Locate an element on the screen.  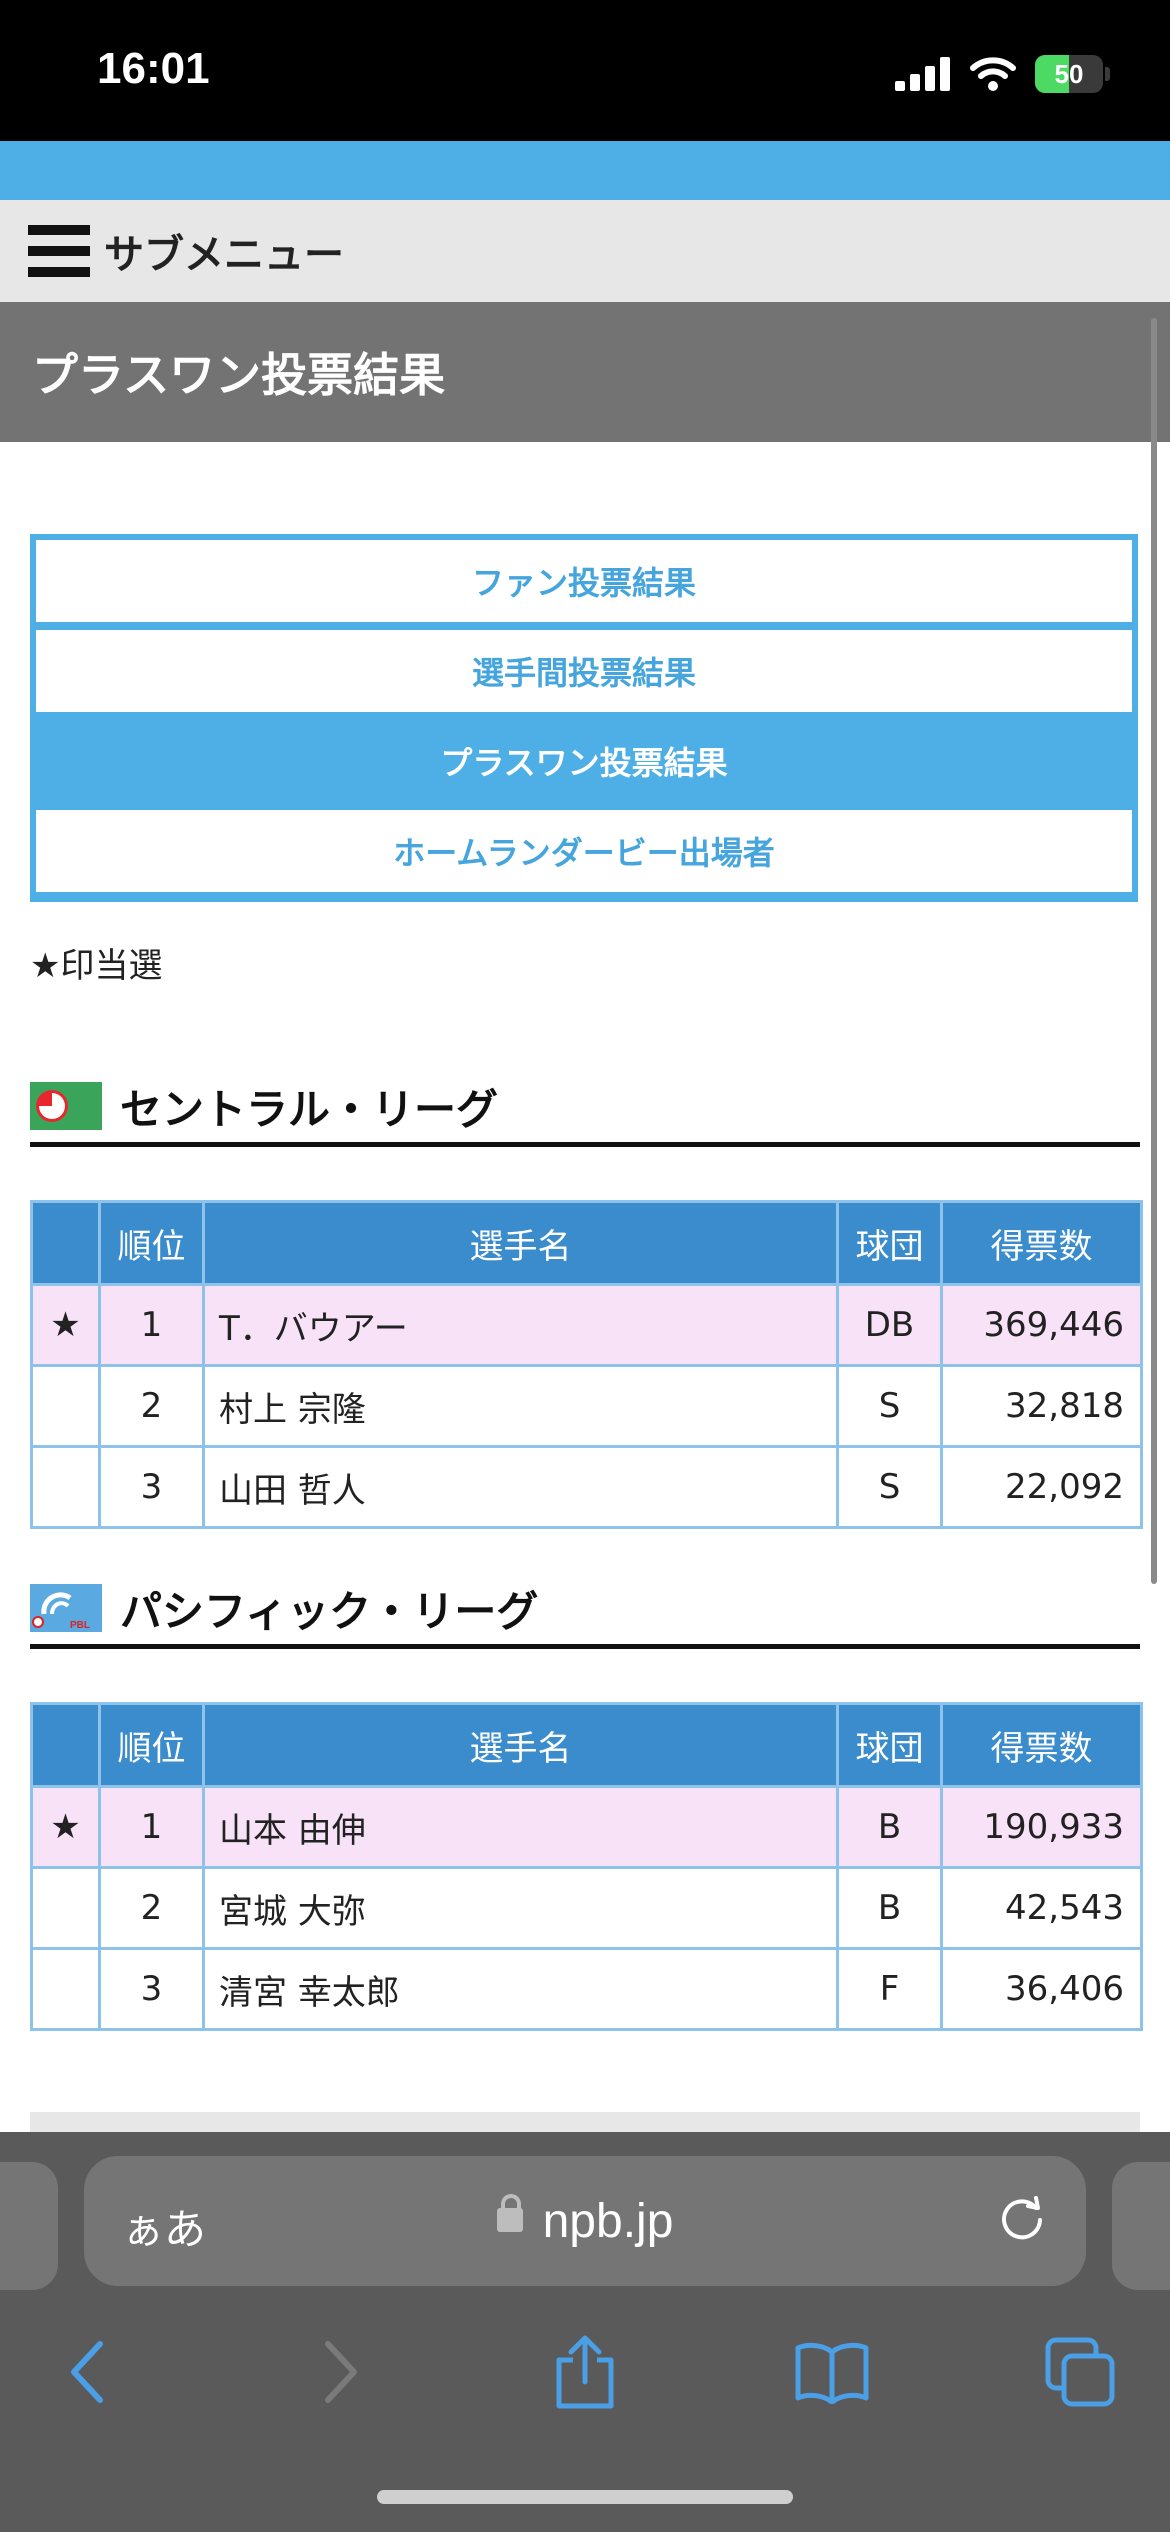
url-display: npb.jp is located at coordinates (585, 2221).